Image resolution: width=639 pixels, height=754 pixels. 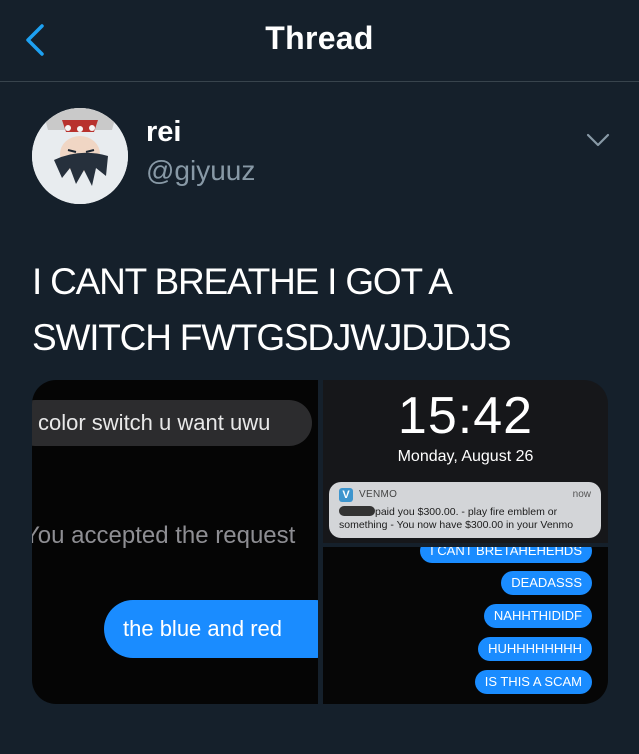 I want to click on page-title: Thread, so click(x=319, y=38).